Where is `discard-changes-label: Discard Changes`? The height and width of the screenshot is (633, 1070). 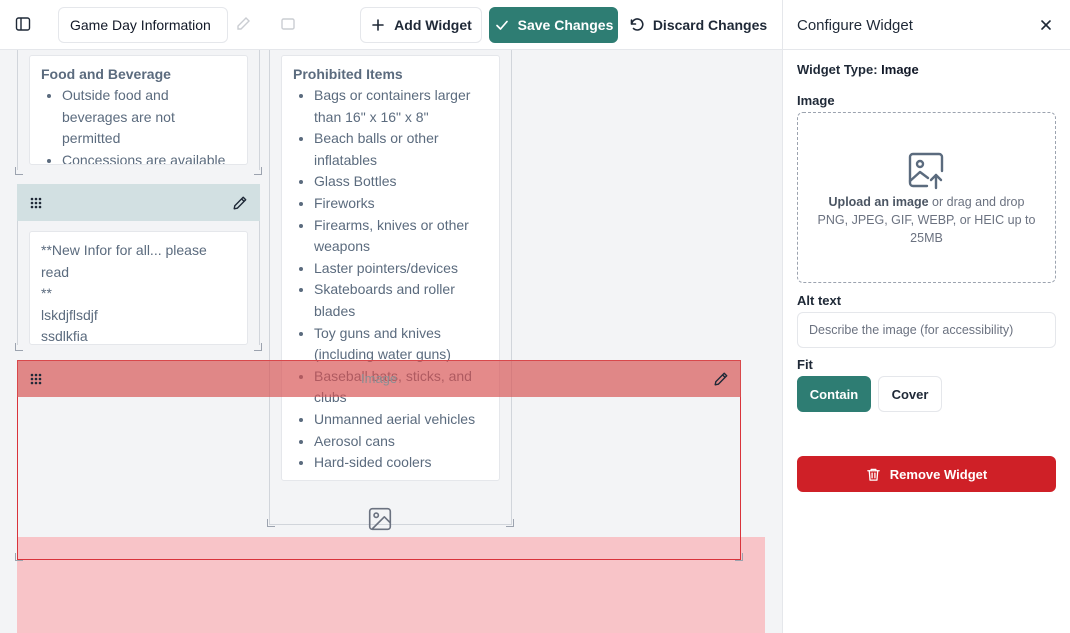 discard-changes-label: Discard Changes is located at coordinates (710, 25).